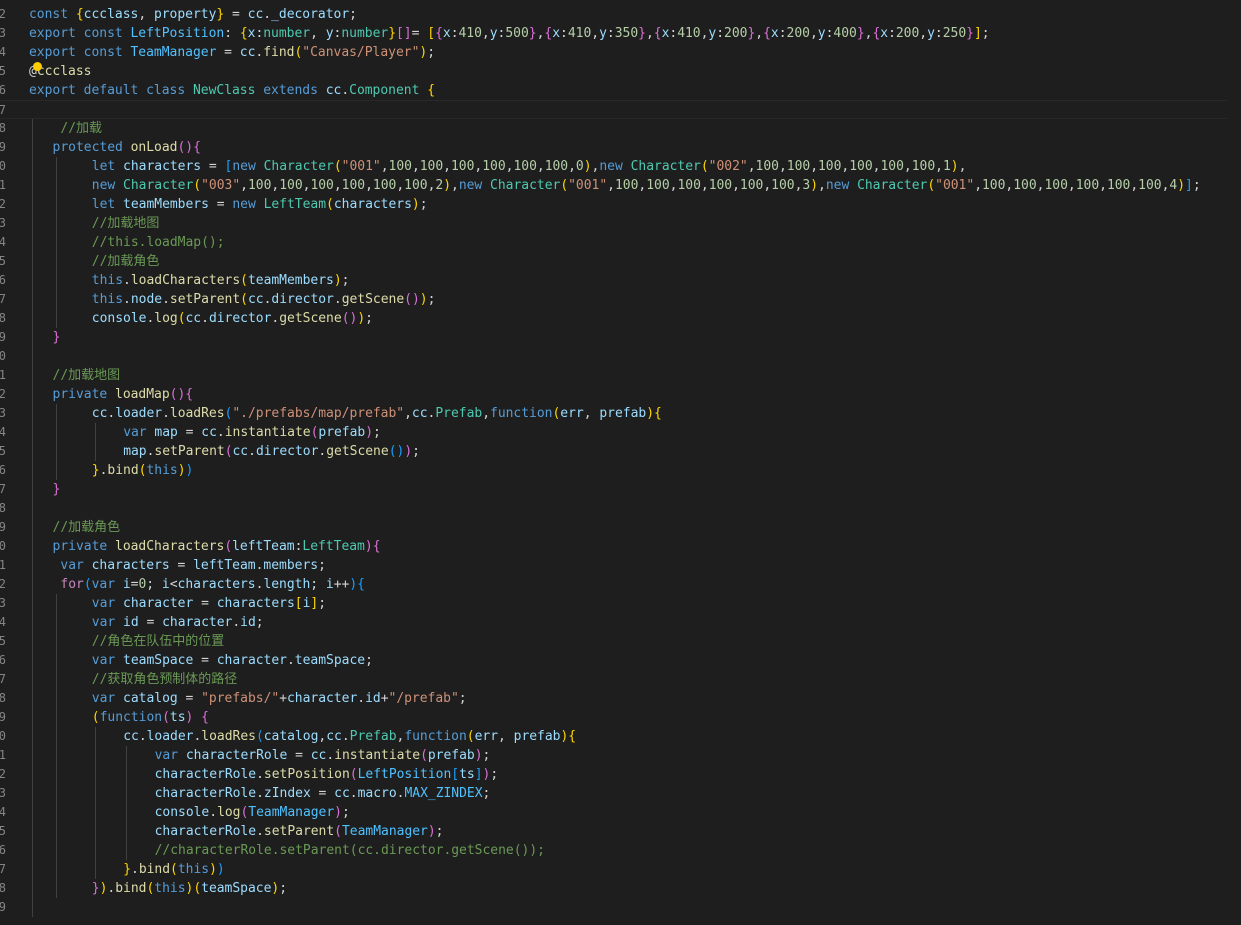 The width and height of the screenshot is (1241, 925). Describe the element at coordinates (620, 318) in the screenshot. I see `code-line: 8 console.log(cc.director.getScene());` at that location.